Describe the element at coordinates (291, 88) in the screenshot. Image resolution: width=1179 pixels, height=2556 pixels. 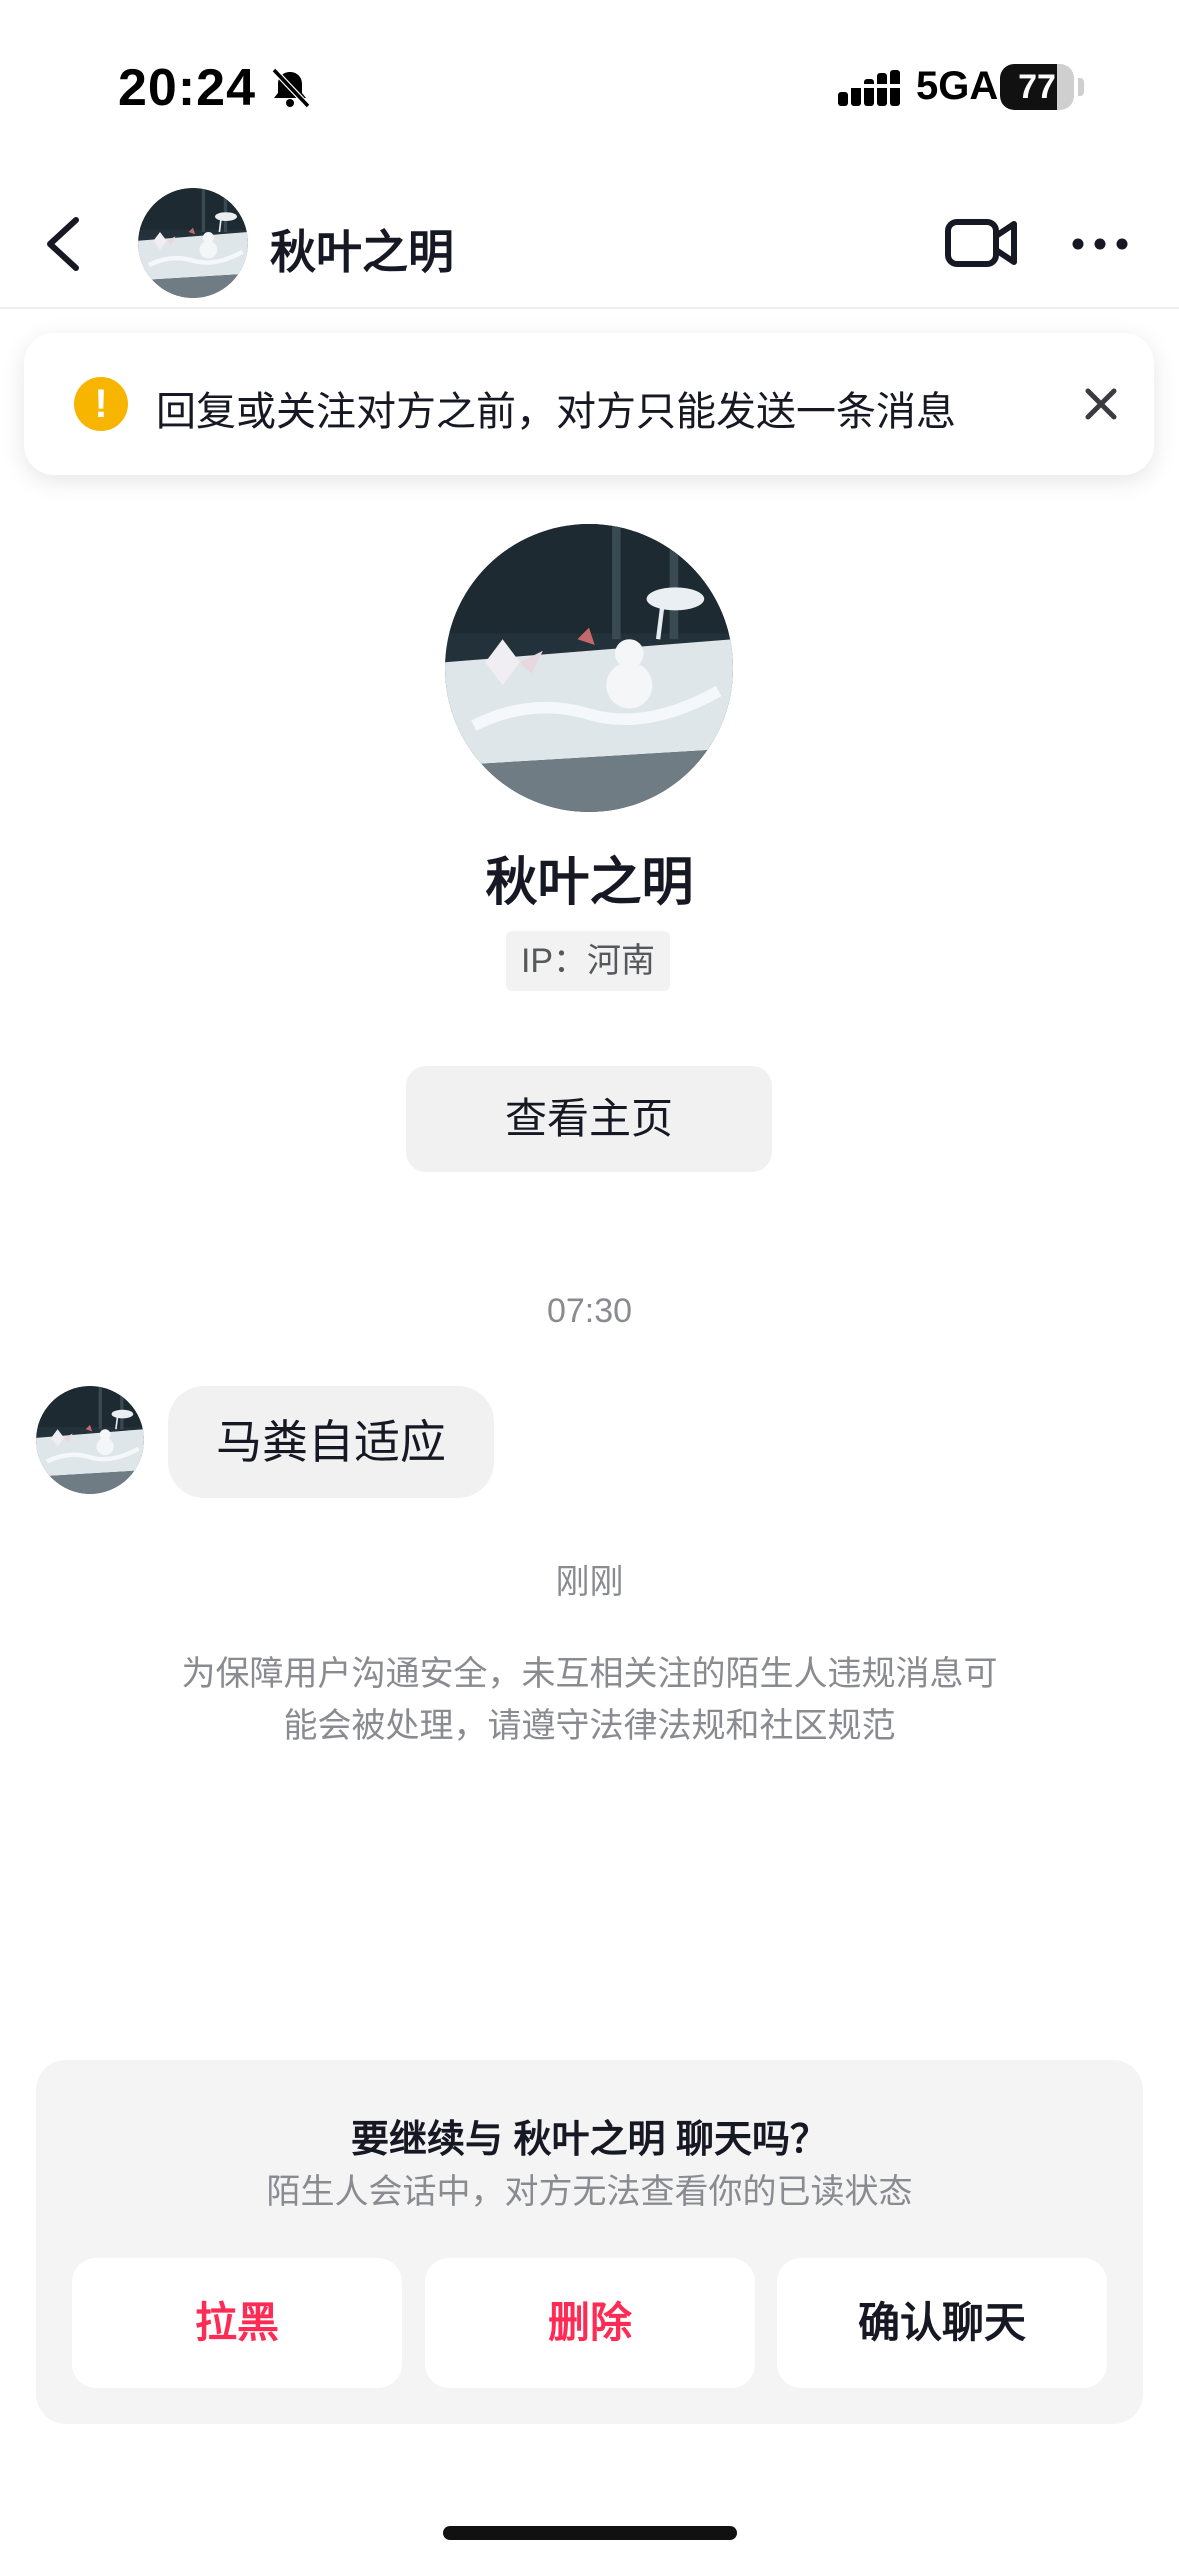
I see `bell-muted-icon` at that location.